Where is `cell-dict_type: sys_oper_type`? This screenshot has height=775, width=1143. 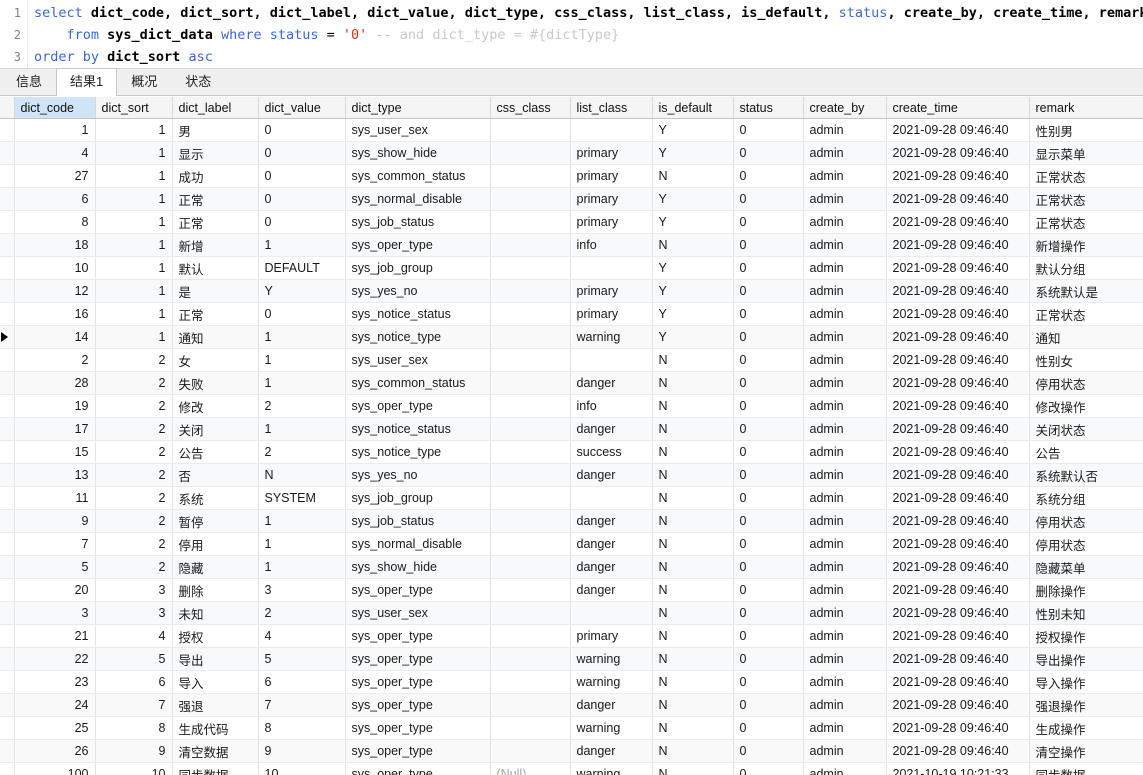 cell-dict_type: sys_oper_type is located at coordinates (418, 590).